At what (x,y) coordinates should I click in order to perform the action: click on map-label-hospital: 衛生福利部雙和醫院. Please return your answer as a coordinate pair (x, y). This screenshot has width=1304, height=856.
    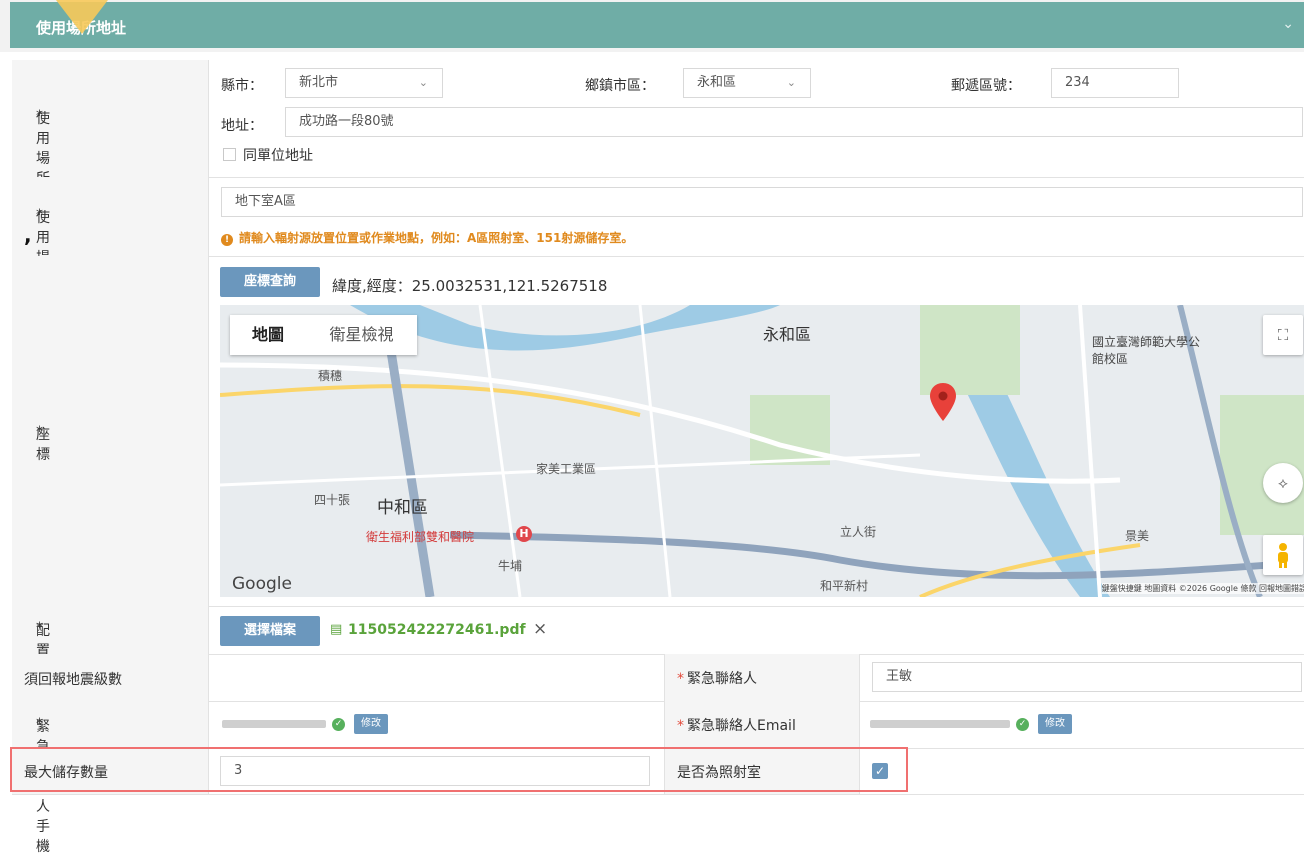
    Looking at the image, I should click on (420, 537).